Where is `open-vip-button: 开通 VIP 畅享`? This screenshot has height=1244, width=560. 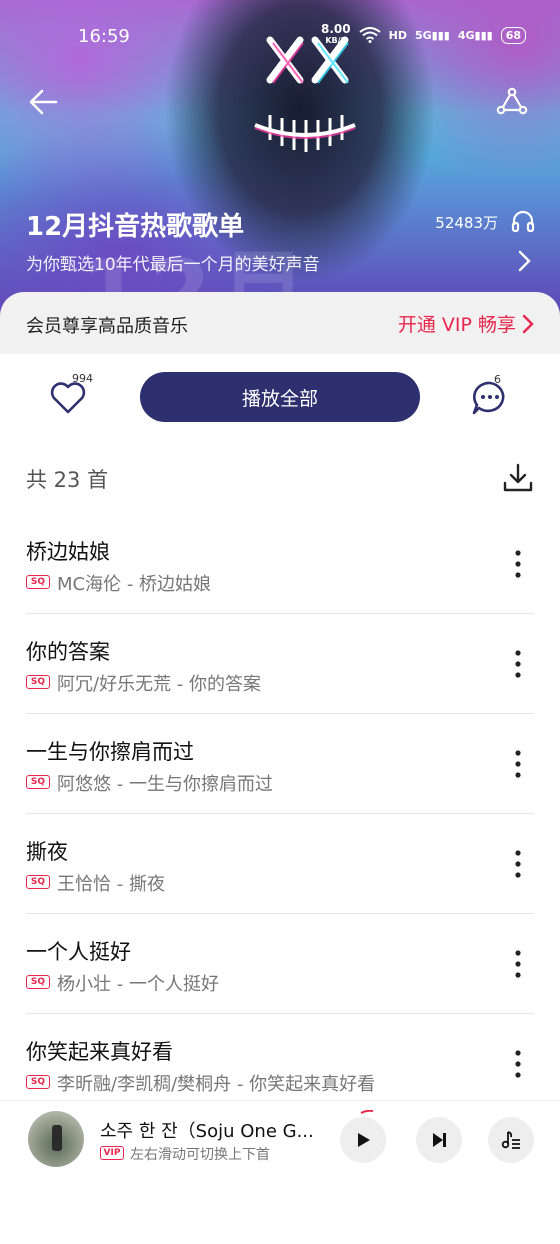
open-vip-button: 开通 VIP 畅享 is located at coordinates (466, 323).